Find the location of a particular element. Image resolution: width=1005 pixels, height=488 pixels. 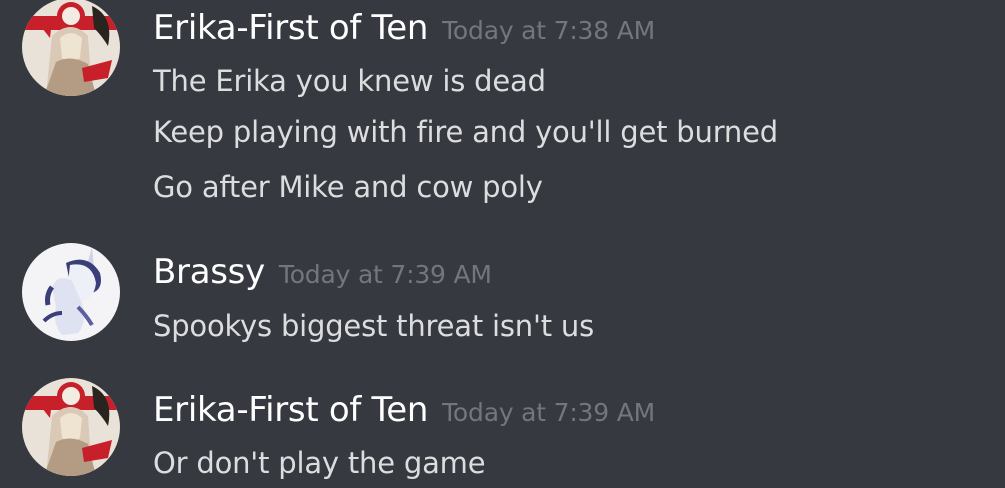

brassy-avatar-image is located at coordinates (71, 292).